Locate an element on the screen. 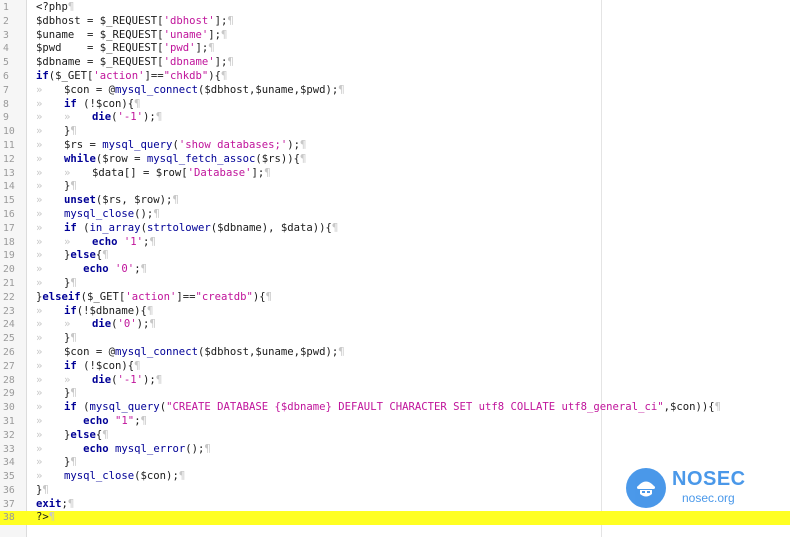 This screenshot has height=537, width=790. line-number: 5 is located at coordinates (6, 63).